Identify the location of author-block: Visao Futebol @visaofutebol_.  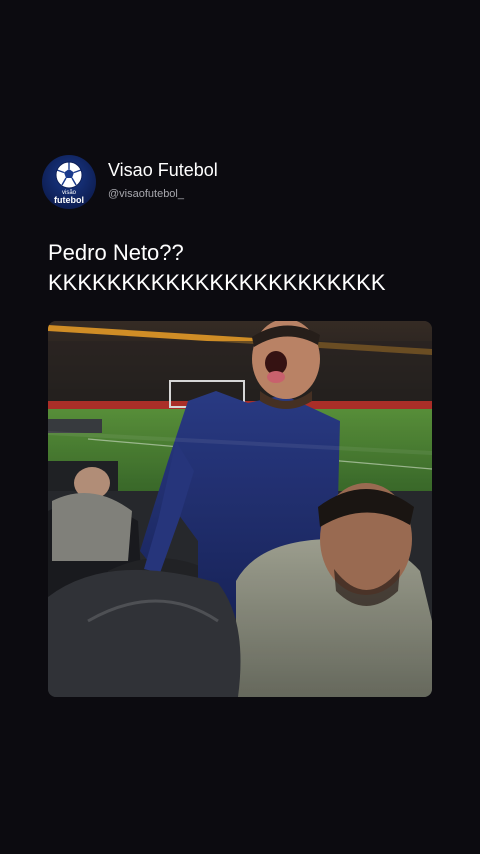
(163, 180).